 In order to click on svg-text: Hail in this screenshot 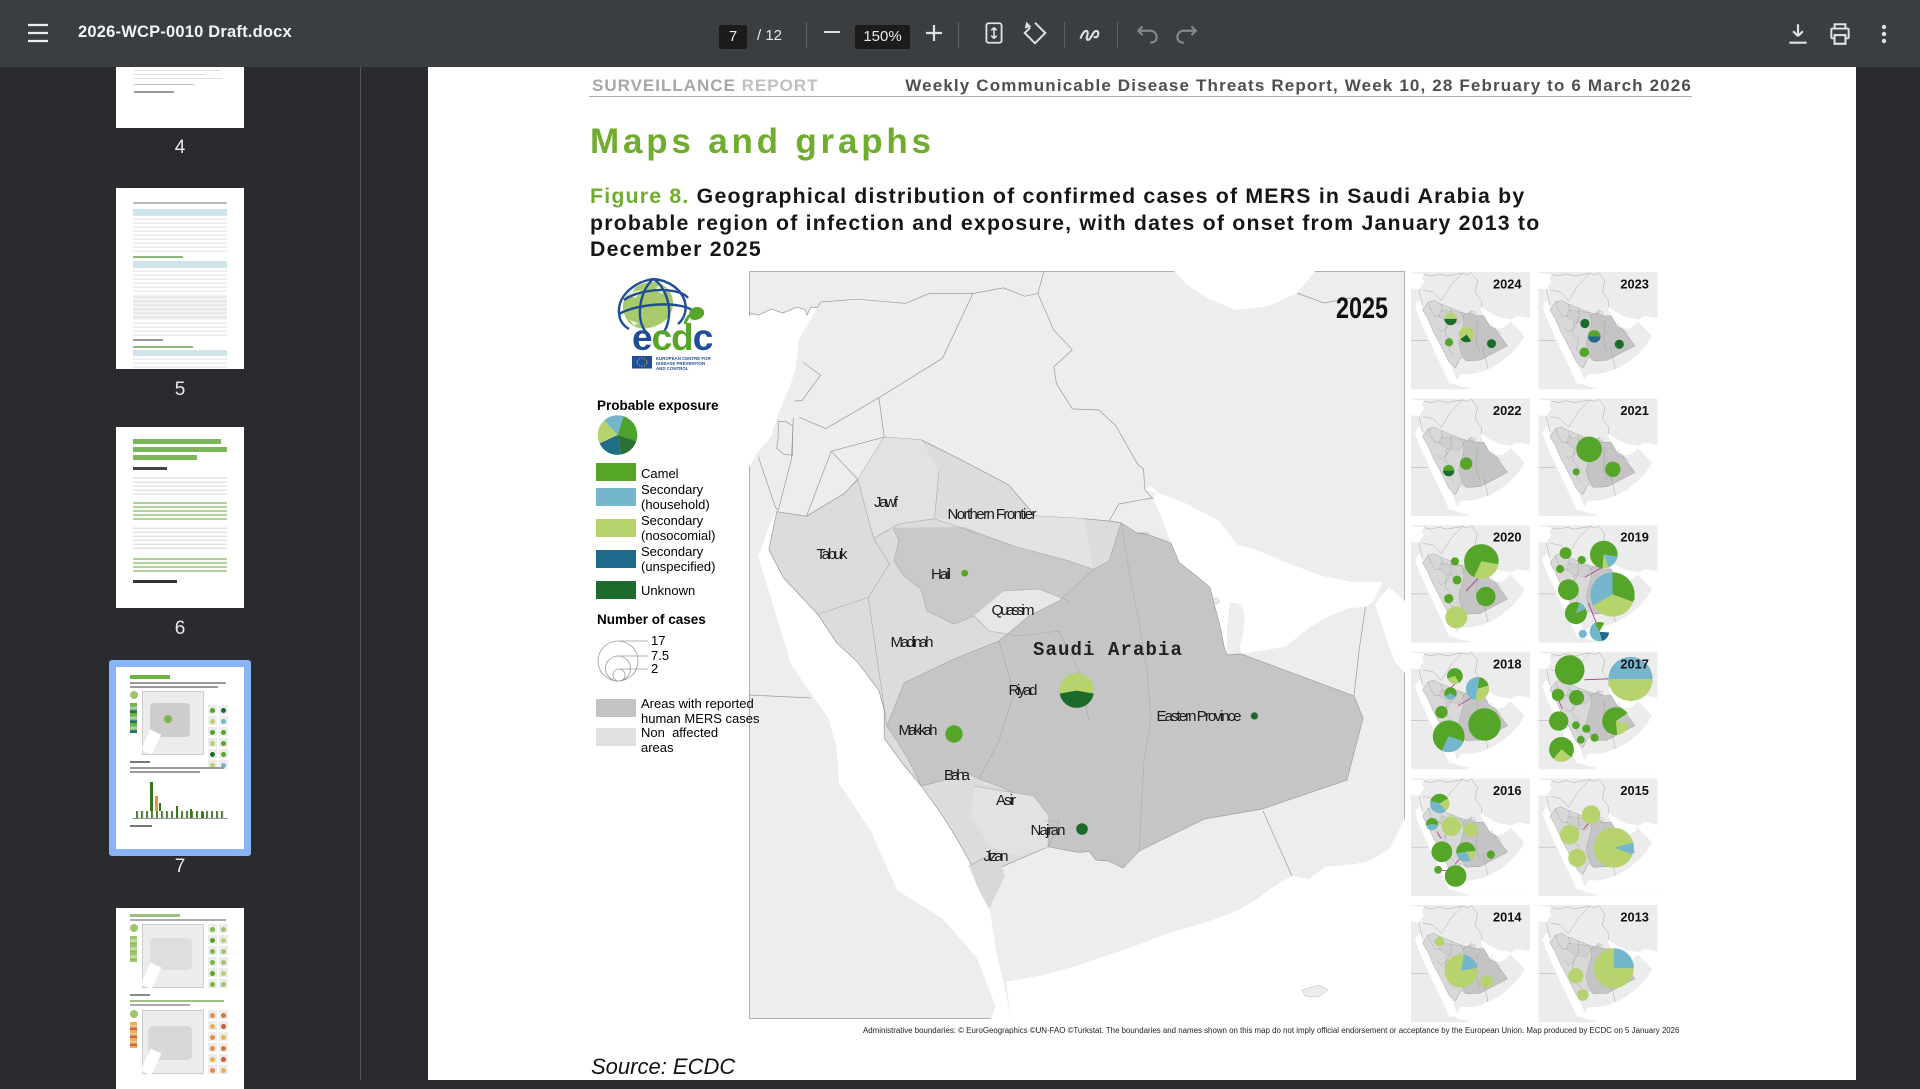, I will do `click(941, 574)`.